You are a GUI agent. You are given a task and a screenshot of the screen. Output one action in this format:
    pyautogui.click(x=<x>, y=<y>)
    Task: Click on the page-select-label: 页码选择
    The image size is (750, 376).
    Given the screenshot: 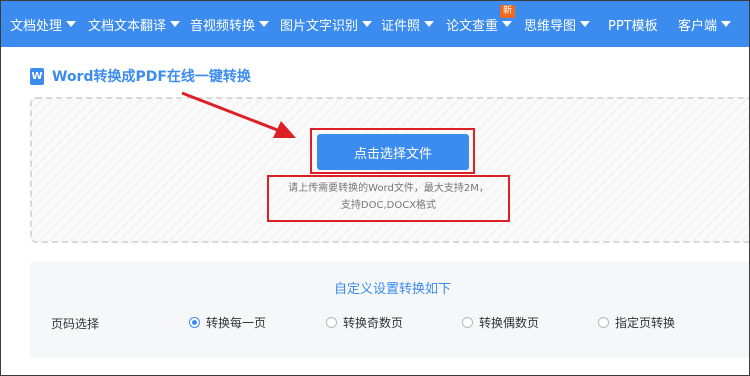 What is the action you would take?
    pyautogui.click(x=75, y=324)
    